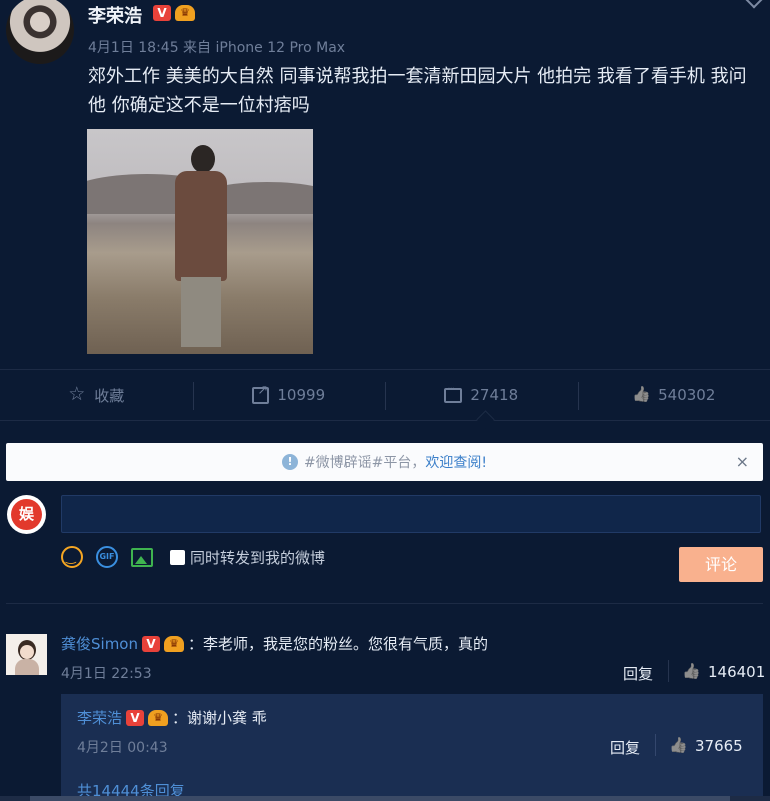  Describe the element at coordinates (754, 4) in the screenshot. I see `chevron-down-icon` at that location.